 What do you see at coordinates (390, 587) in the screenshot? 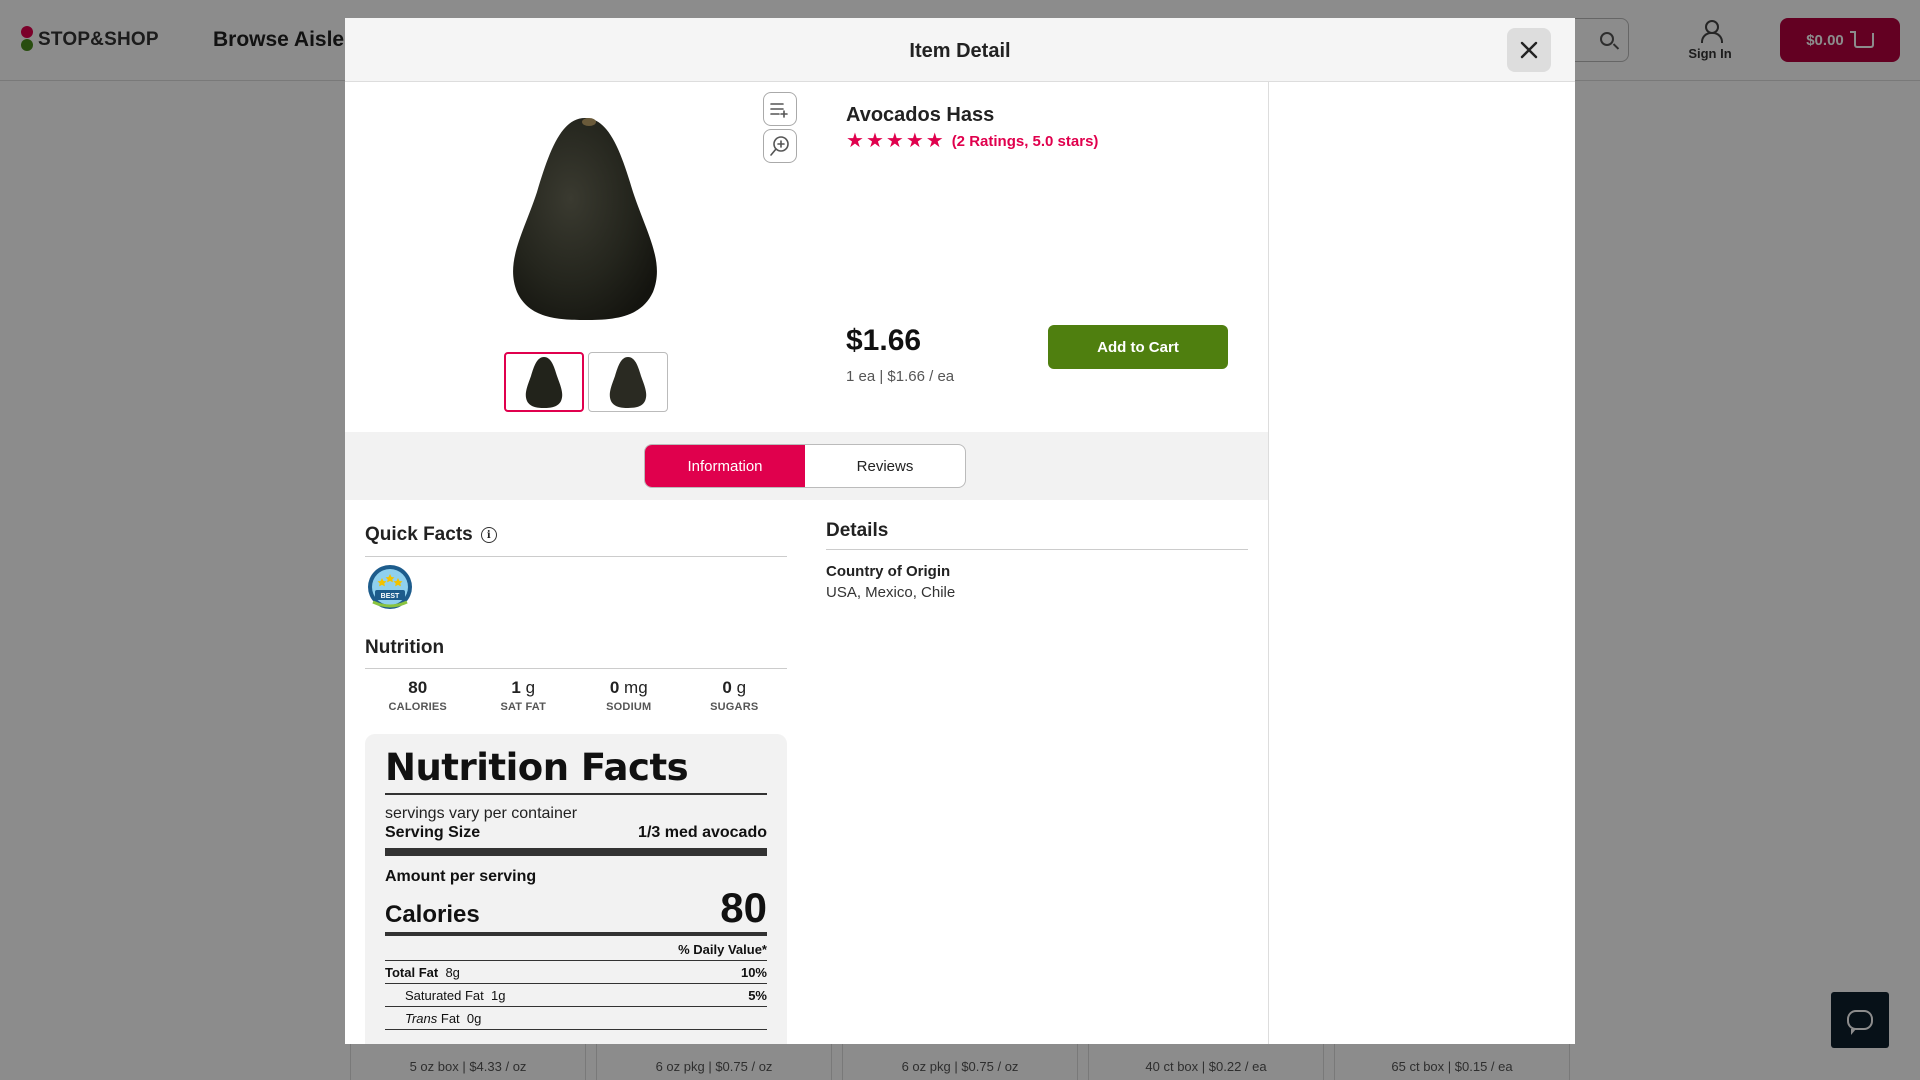
I see `best-badge-icon: BEST` at bounding box center [390, 587].